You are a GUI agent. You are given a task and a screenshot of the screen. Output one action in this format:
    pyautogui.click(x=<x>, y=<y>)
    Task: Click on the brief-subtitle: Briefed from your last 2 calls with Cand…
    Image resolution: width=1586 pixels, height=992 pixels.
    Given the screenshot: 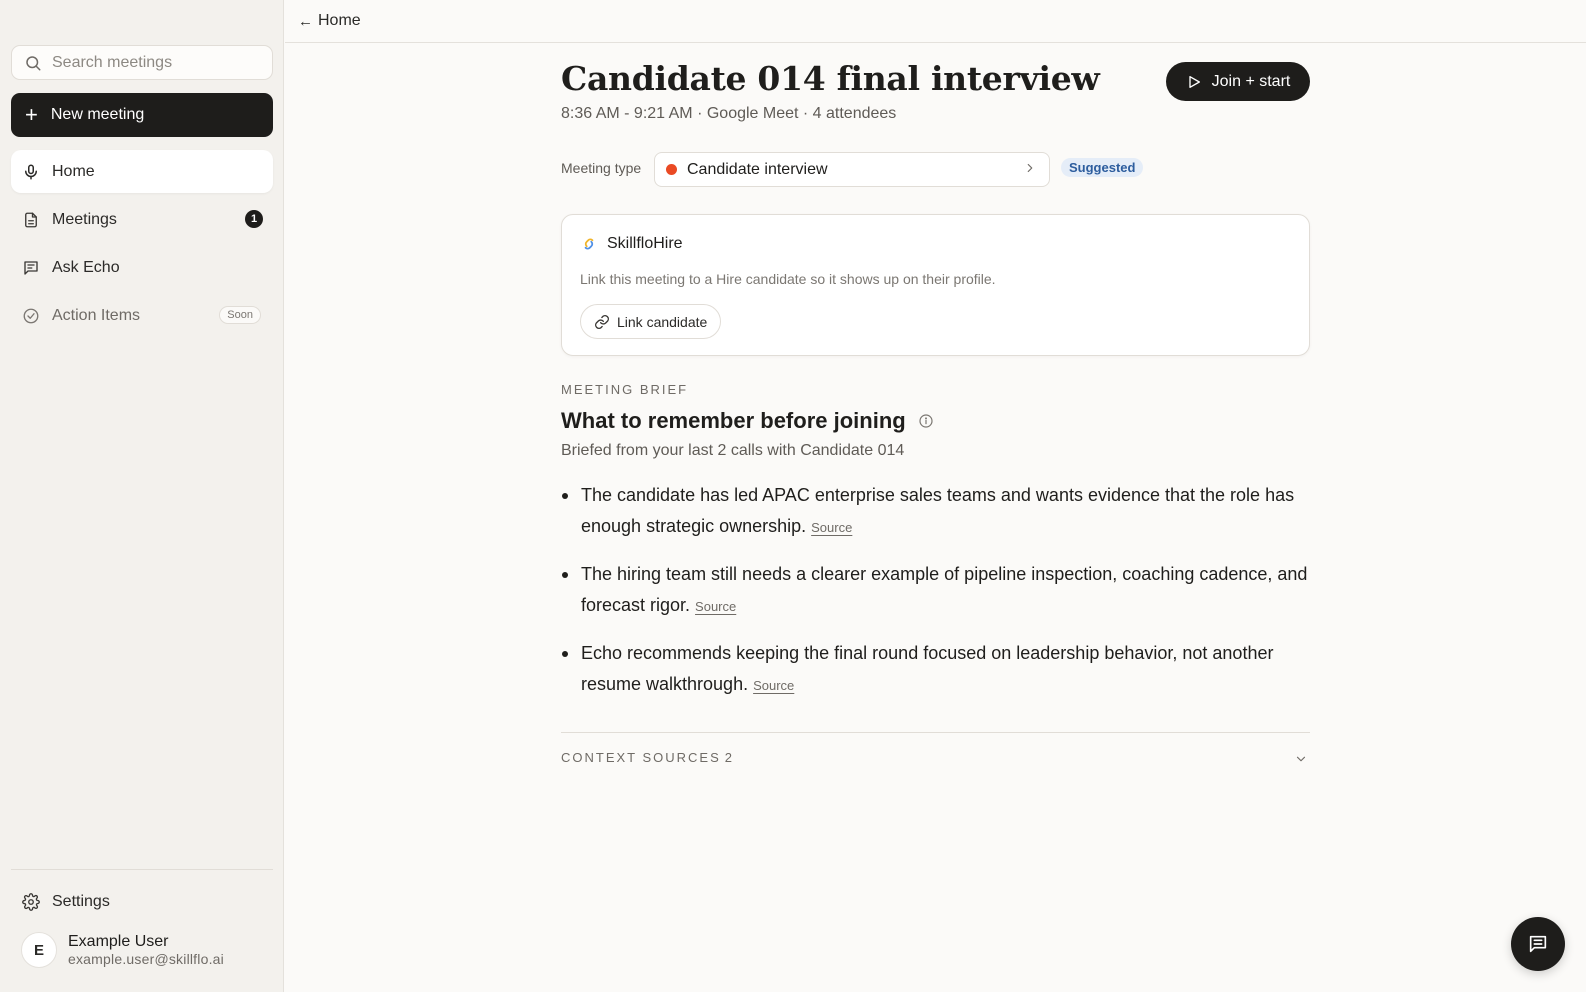 What is the action you would take?
    pyautogui.click(x=733, y=450)
    